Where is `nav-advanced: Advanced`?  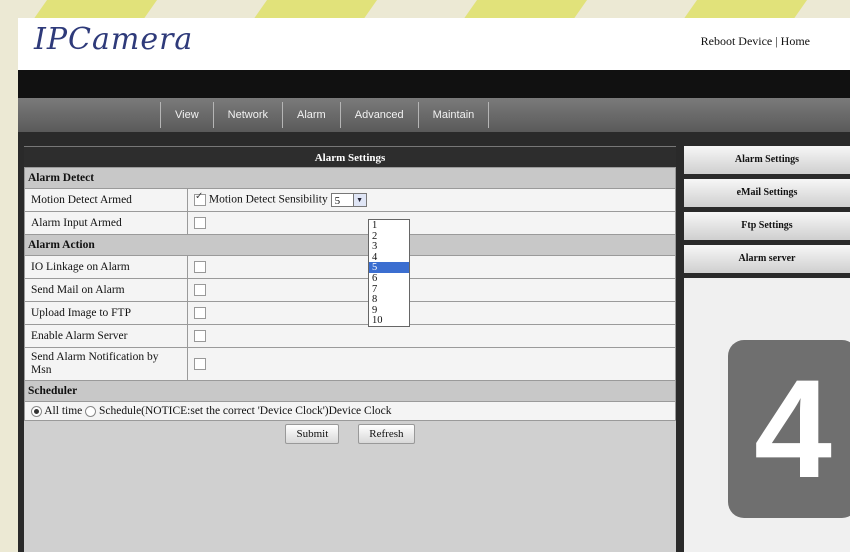 nav-advanced: Advanced is located at coordinates (378, 115).